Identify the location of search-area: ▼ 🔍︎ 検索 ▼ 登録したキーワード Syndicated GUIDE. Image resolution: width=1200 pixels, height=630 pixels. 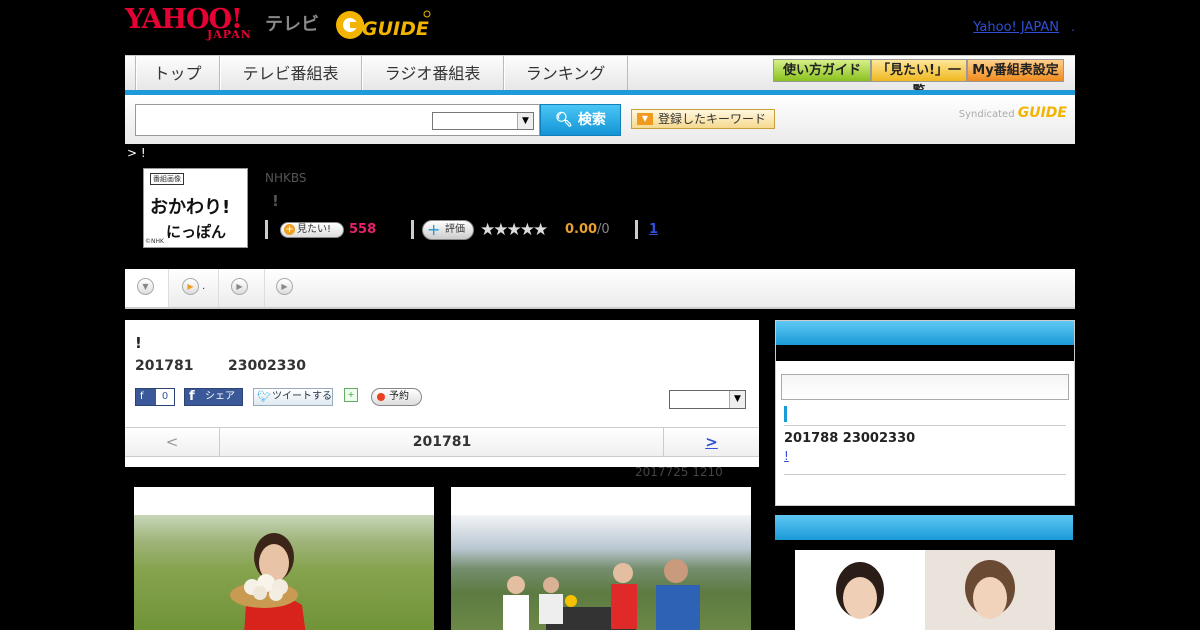
(600, 119).